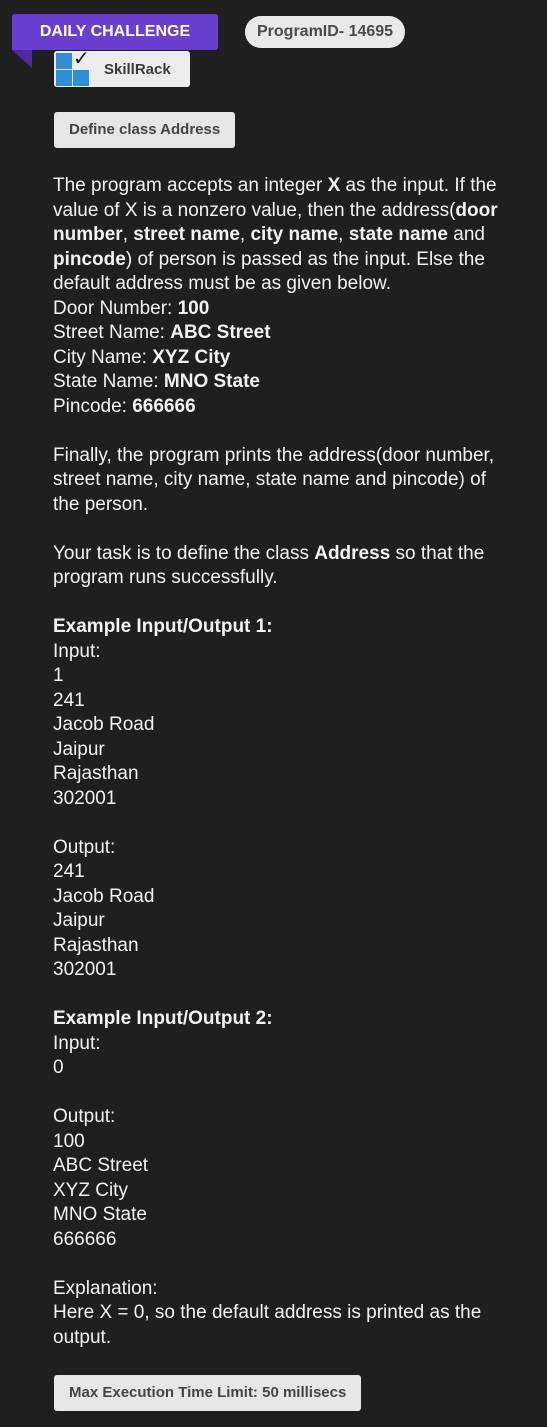 The image size is (547, 1427). I want to click on example-2-output-line: ABC Street, so click(101, 1165).